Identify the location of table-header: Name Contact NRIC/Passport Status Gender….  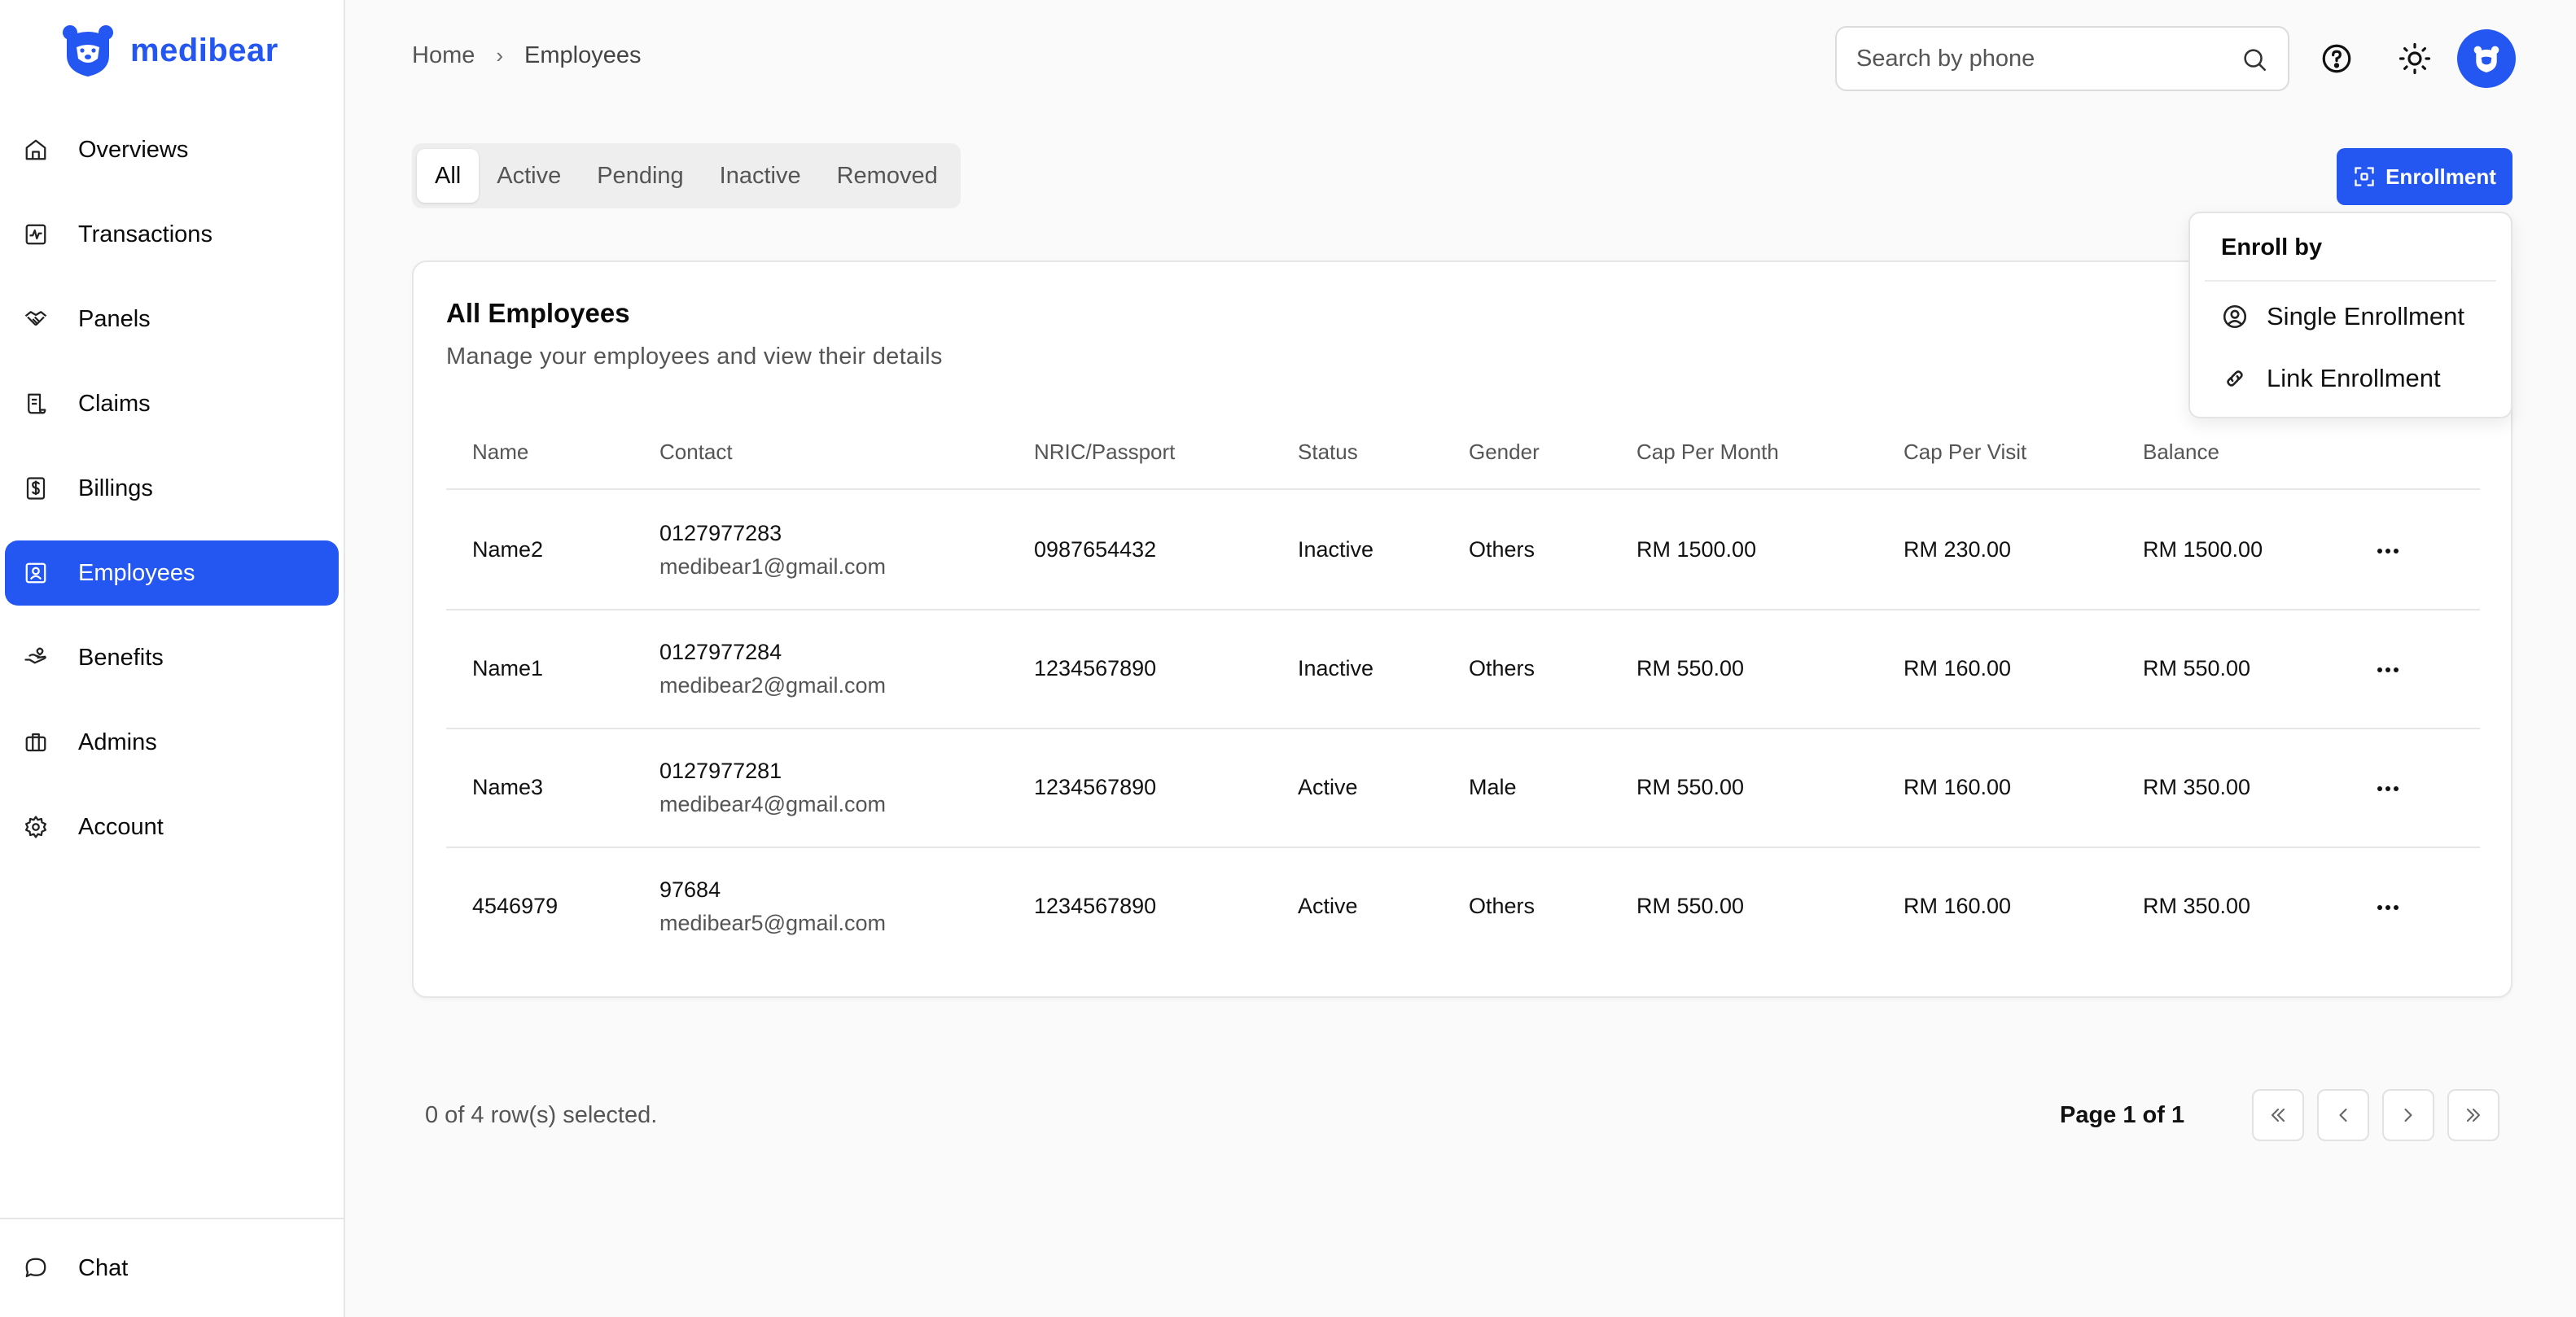
(1463, 457).